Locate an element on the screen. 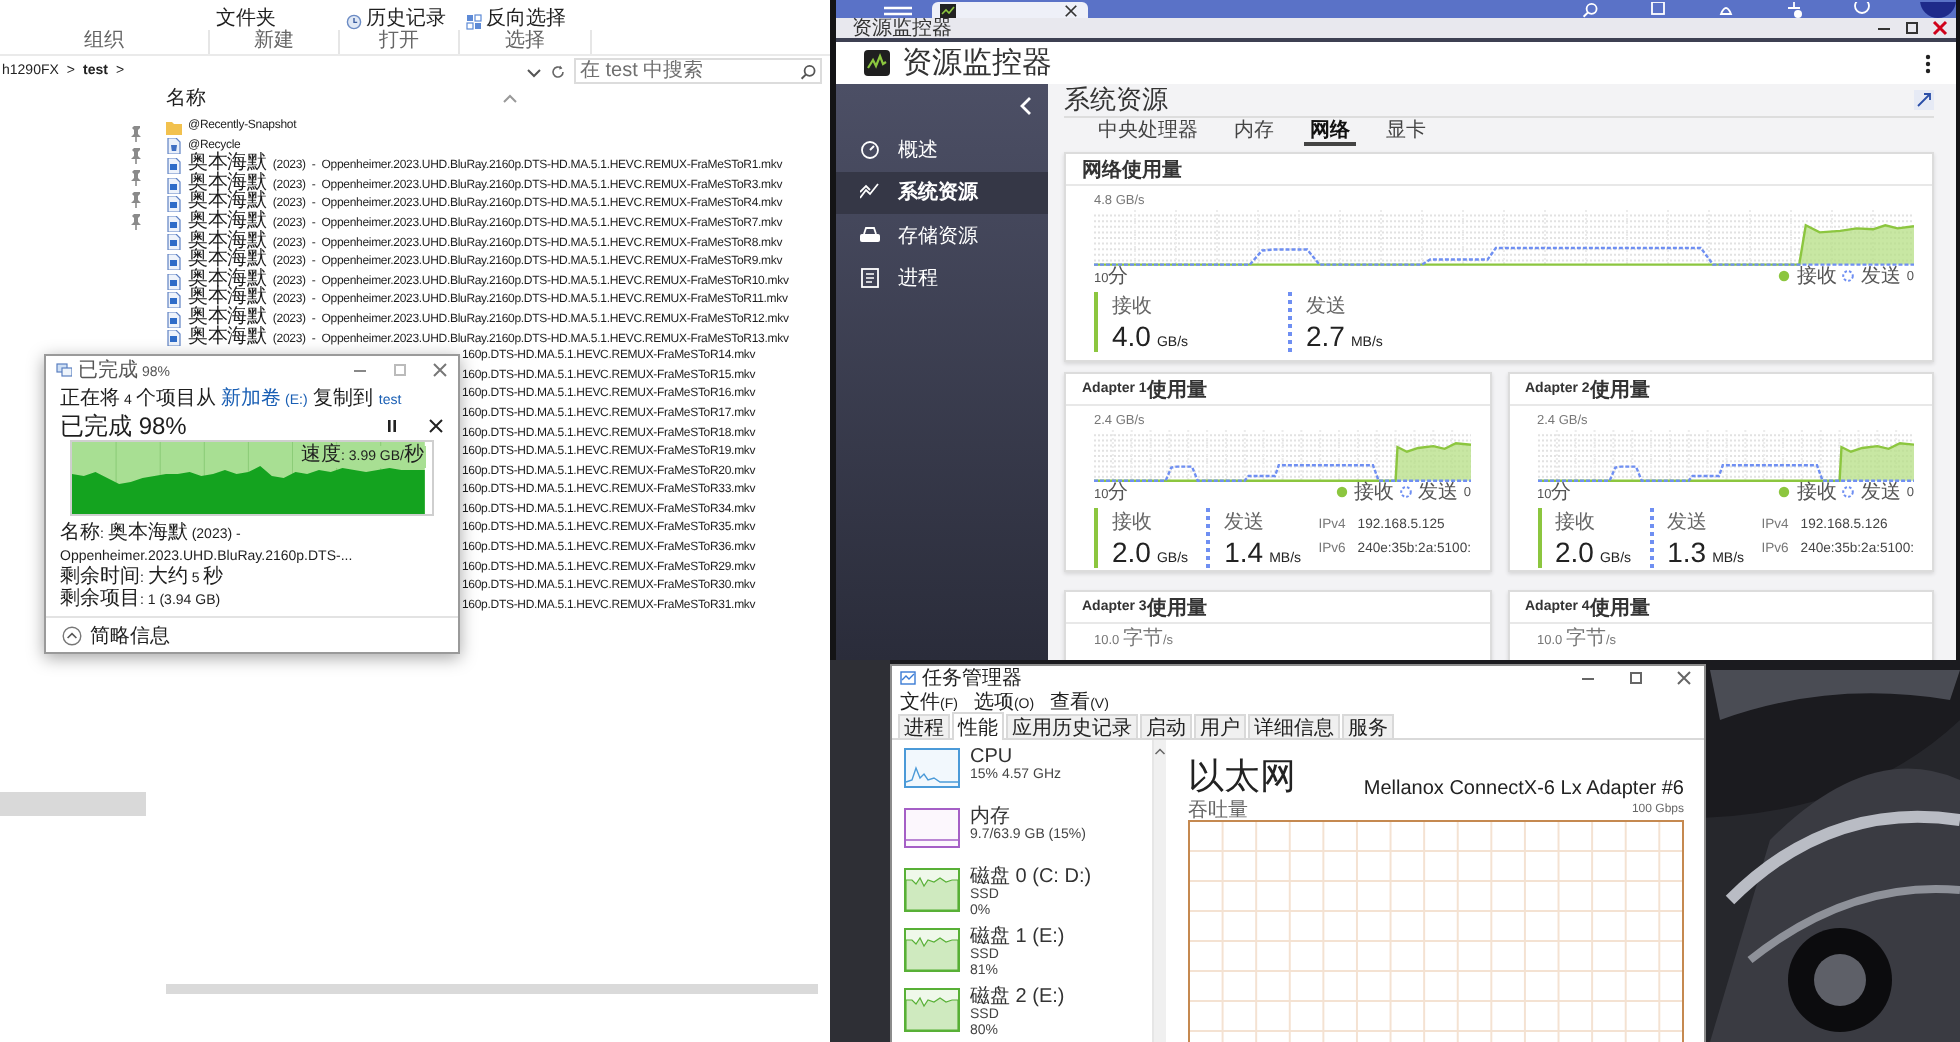 The height and width of the screenshot is (1042, 1960). search-field: 在 test 中搜索 is located at coordinates (698, 71).